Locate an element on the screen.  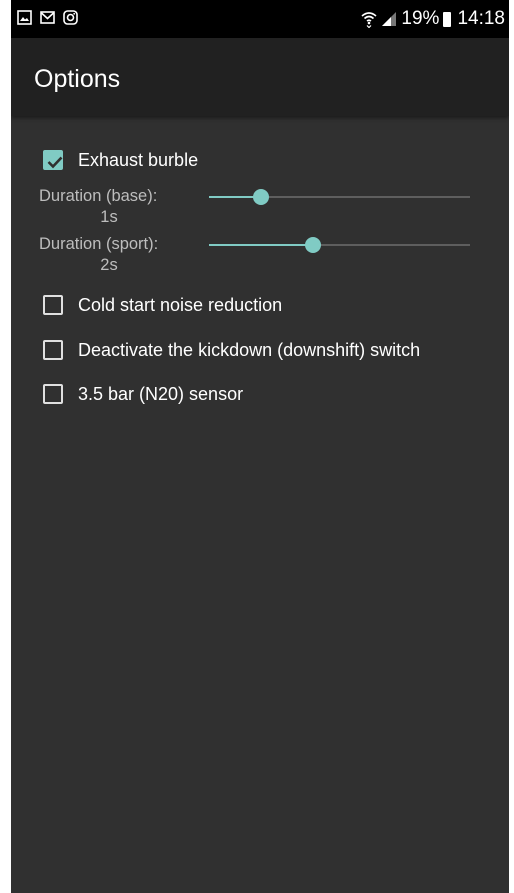
sensor-checkbox is located at coordinates (53, 394).